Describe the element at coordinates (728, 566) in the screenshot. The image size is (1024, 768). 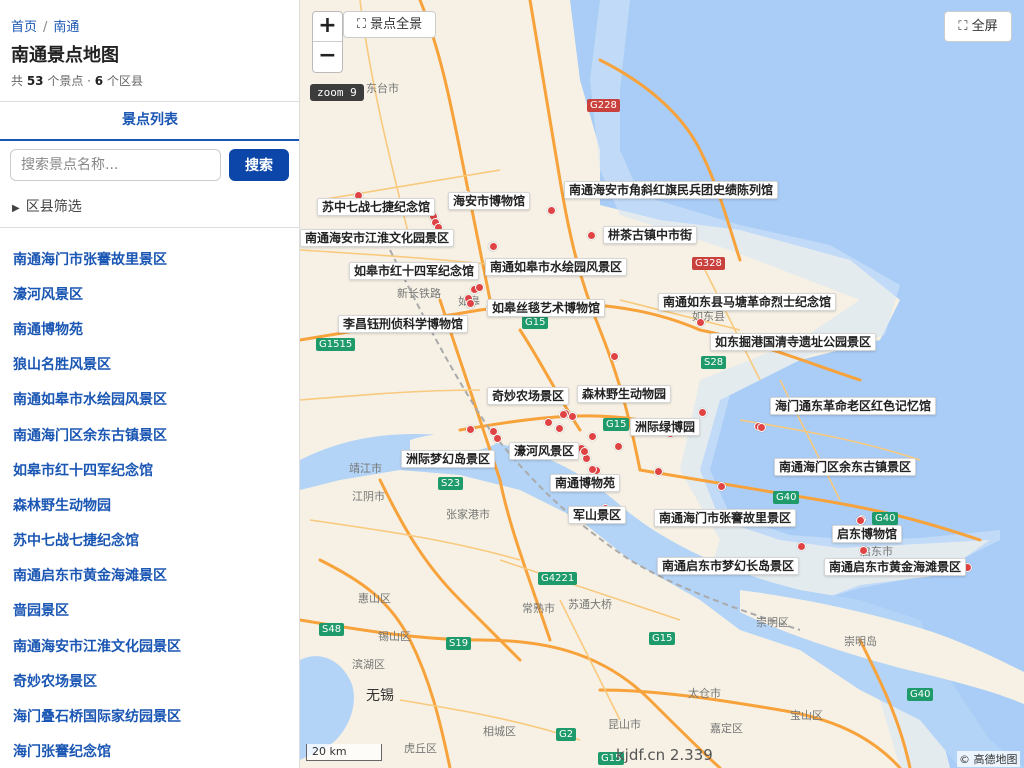
I see `poi-label: 南通启东市梦幻长岛景区` at that location.